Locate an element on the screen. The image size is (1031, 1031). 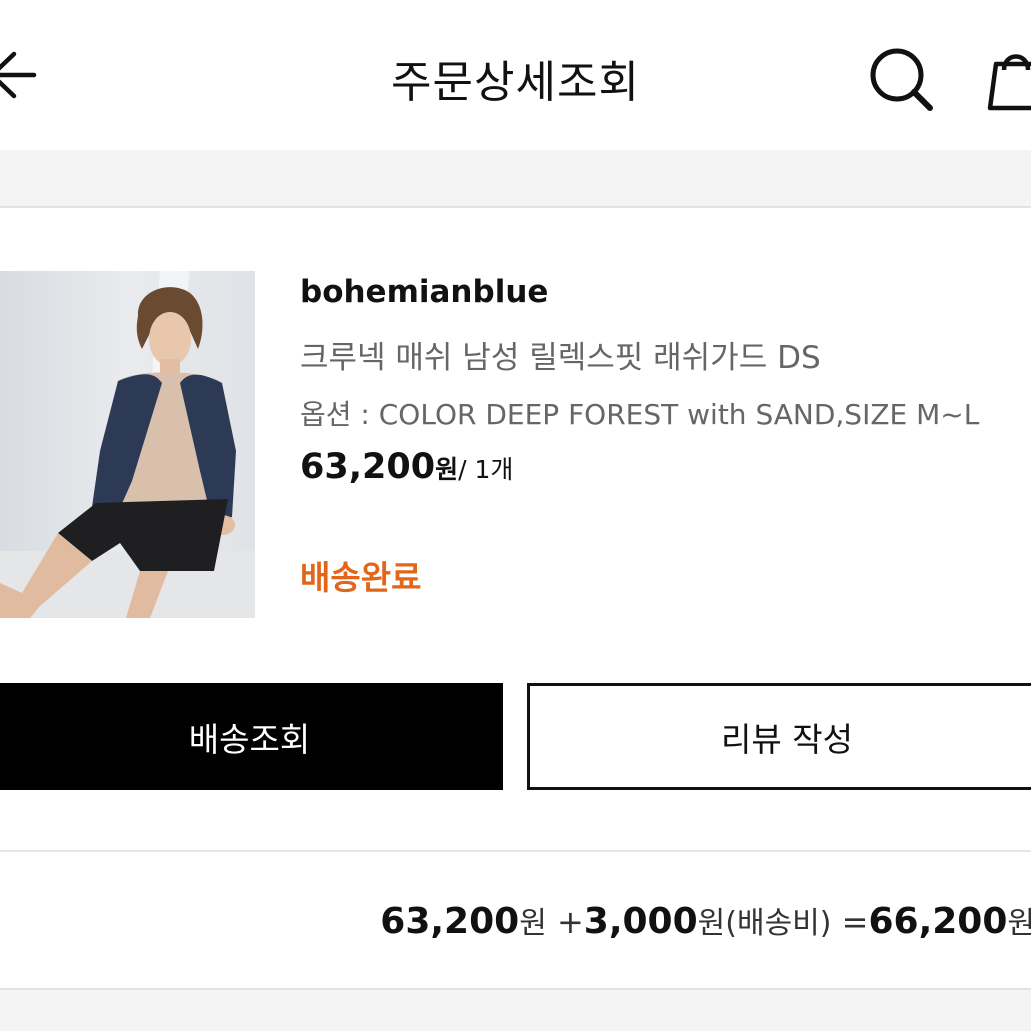
shopping-bag-icon is located at coordinates (1009, 82).